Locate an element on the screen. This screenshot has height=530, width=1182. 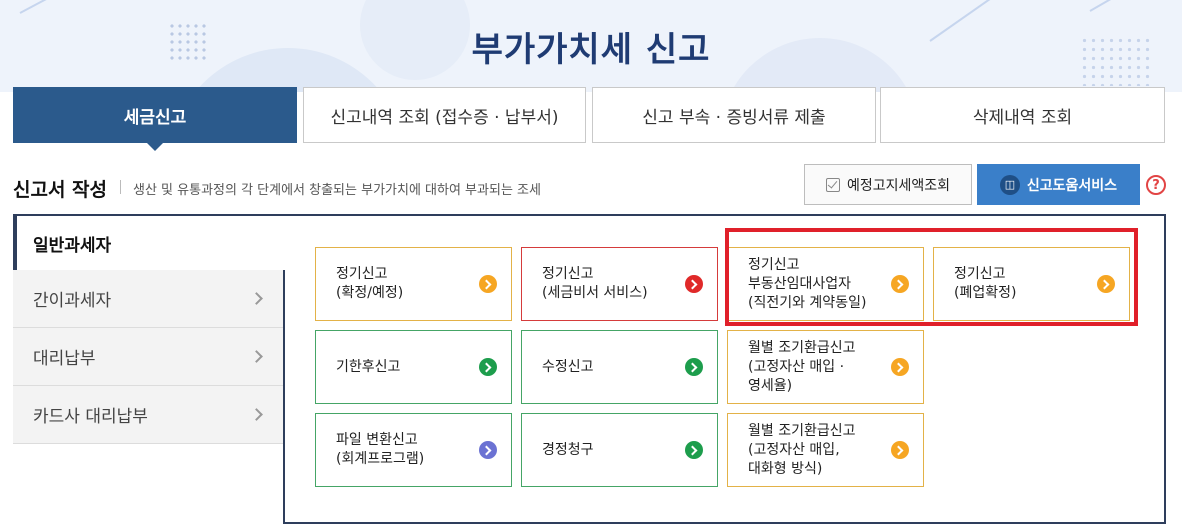
section-divider is located at coordinates (120, 187).